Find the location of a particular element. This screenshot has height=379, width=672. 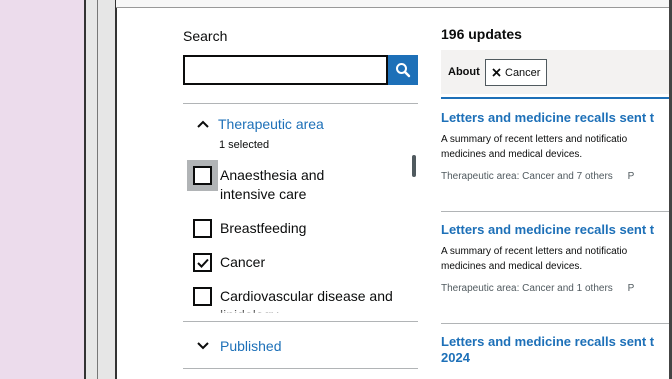

chip-label: Cancer is located at coordinates (523, 72).